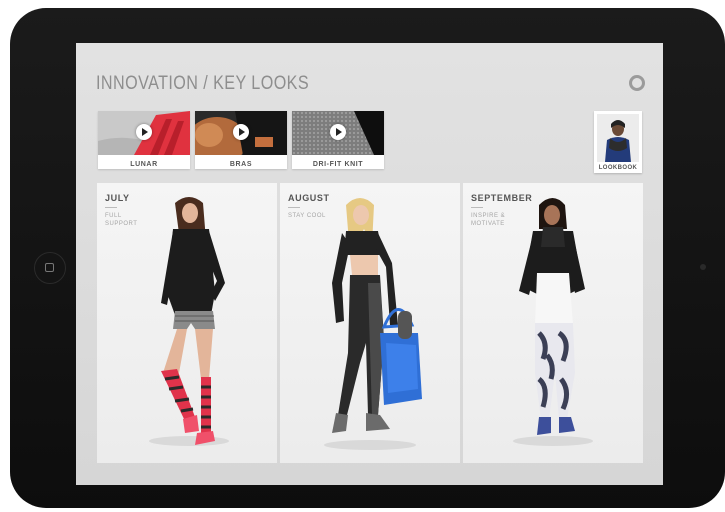  I want to click on home-button, so click(50, 268).